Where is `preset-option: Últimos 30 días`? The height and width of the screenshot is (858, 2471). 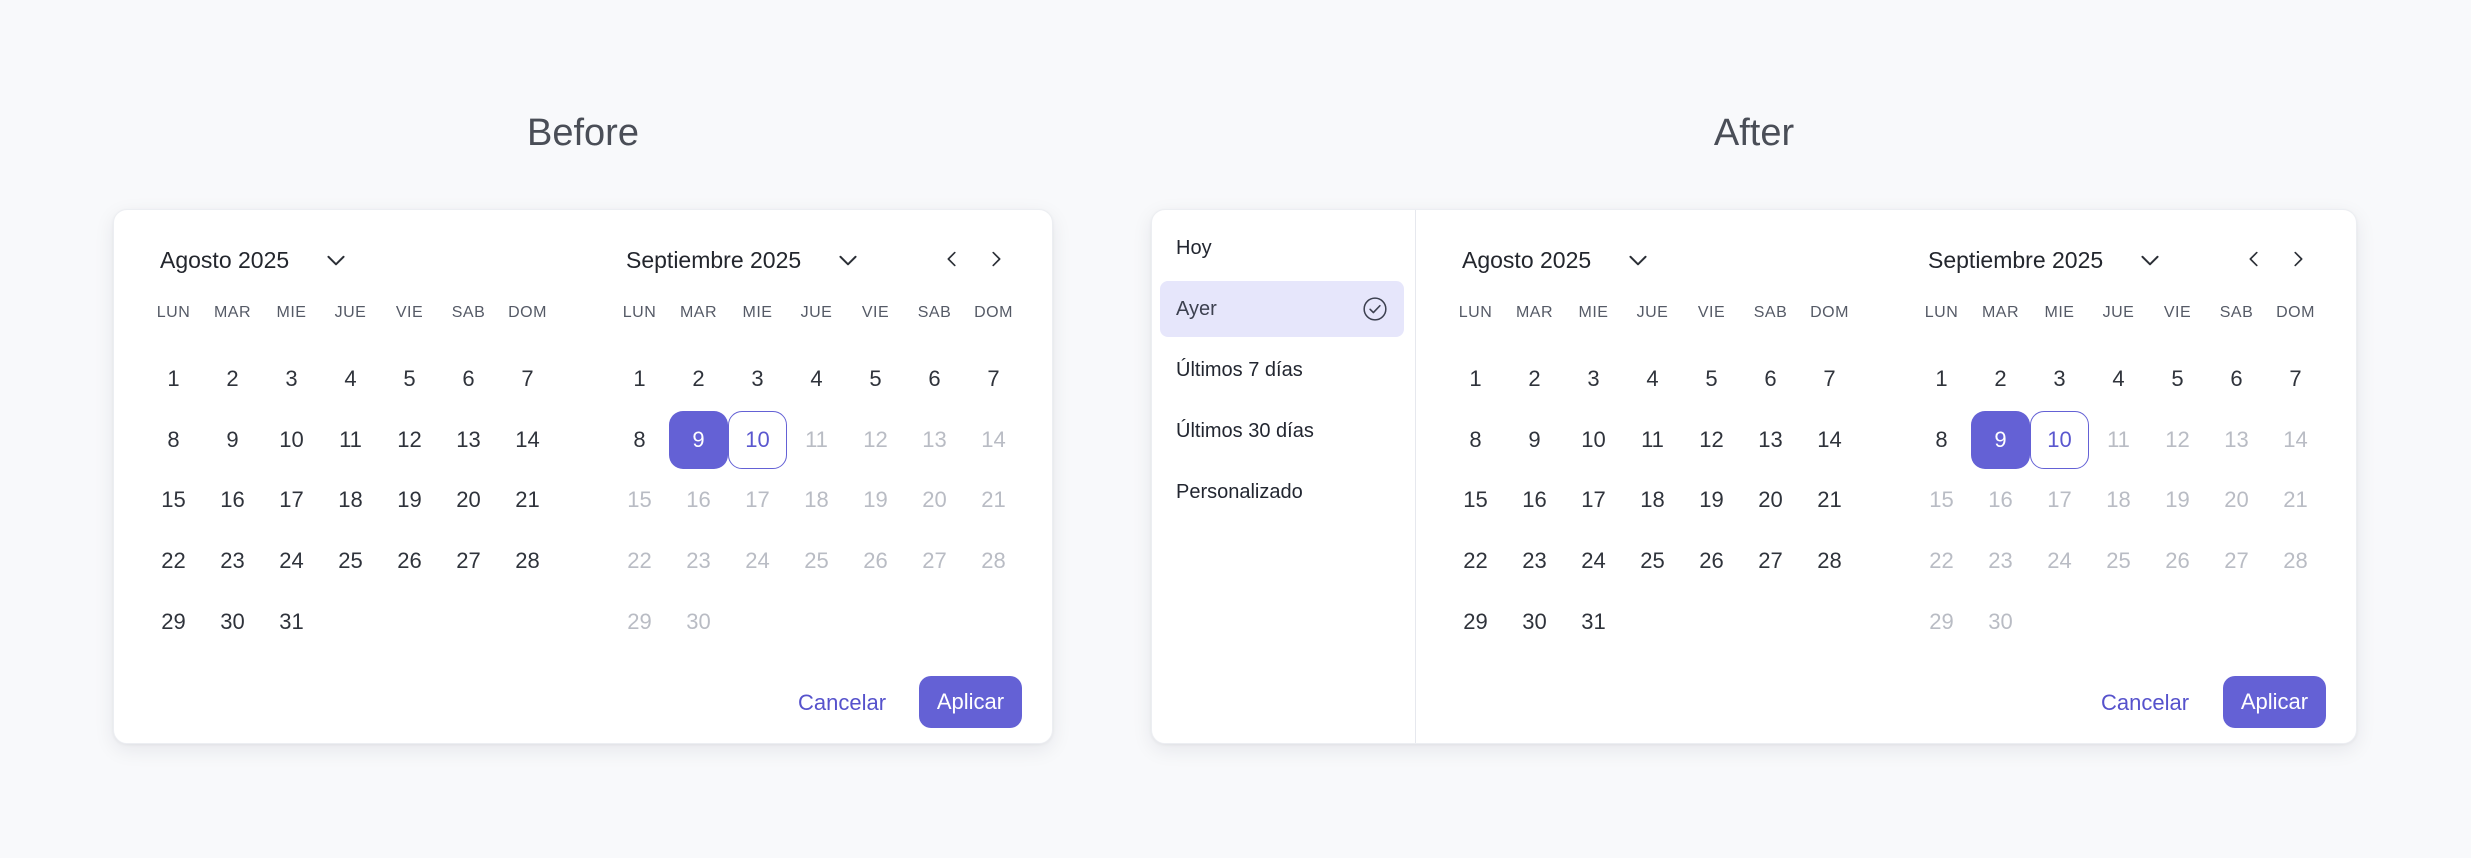 preset-option: Últimos 30 días is located at coordinates (1282, 431).